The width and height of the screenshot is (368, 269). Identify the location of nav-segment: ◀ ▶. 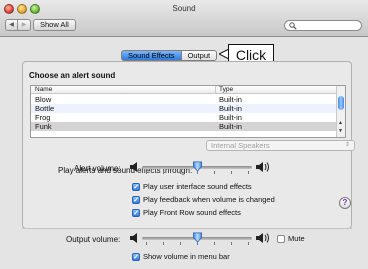
(18, 25).